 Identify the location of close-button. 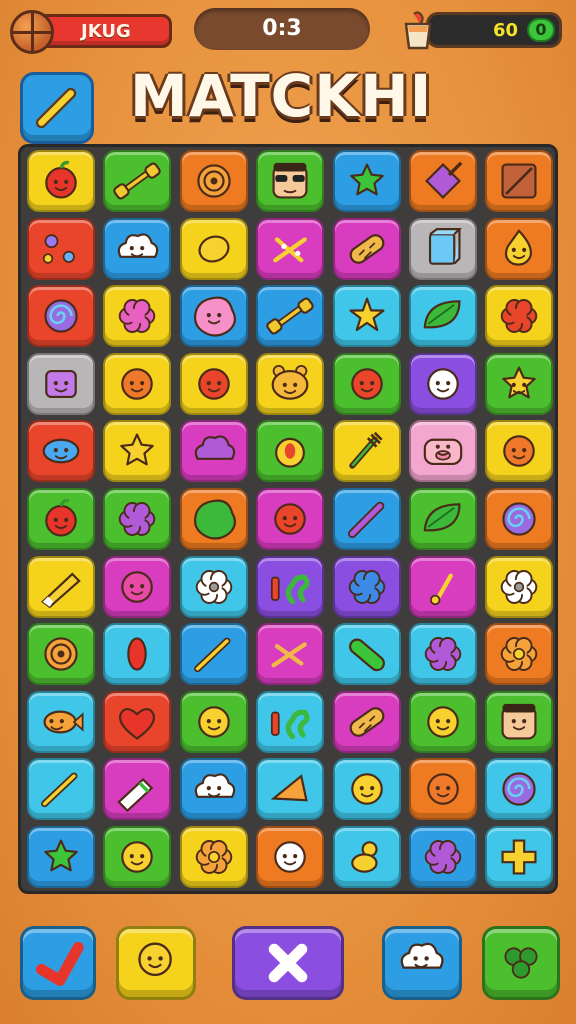
(288, 963).